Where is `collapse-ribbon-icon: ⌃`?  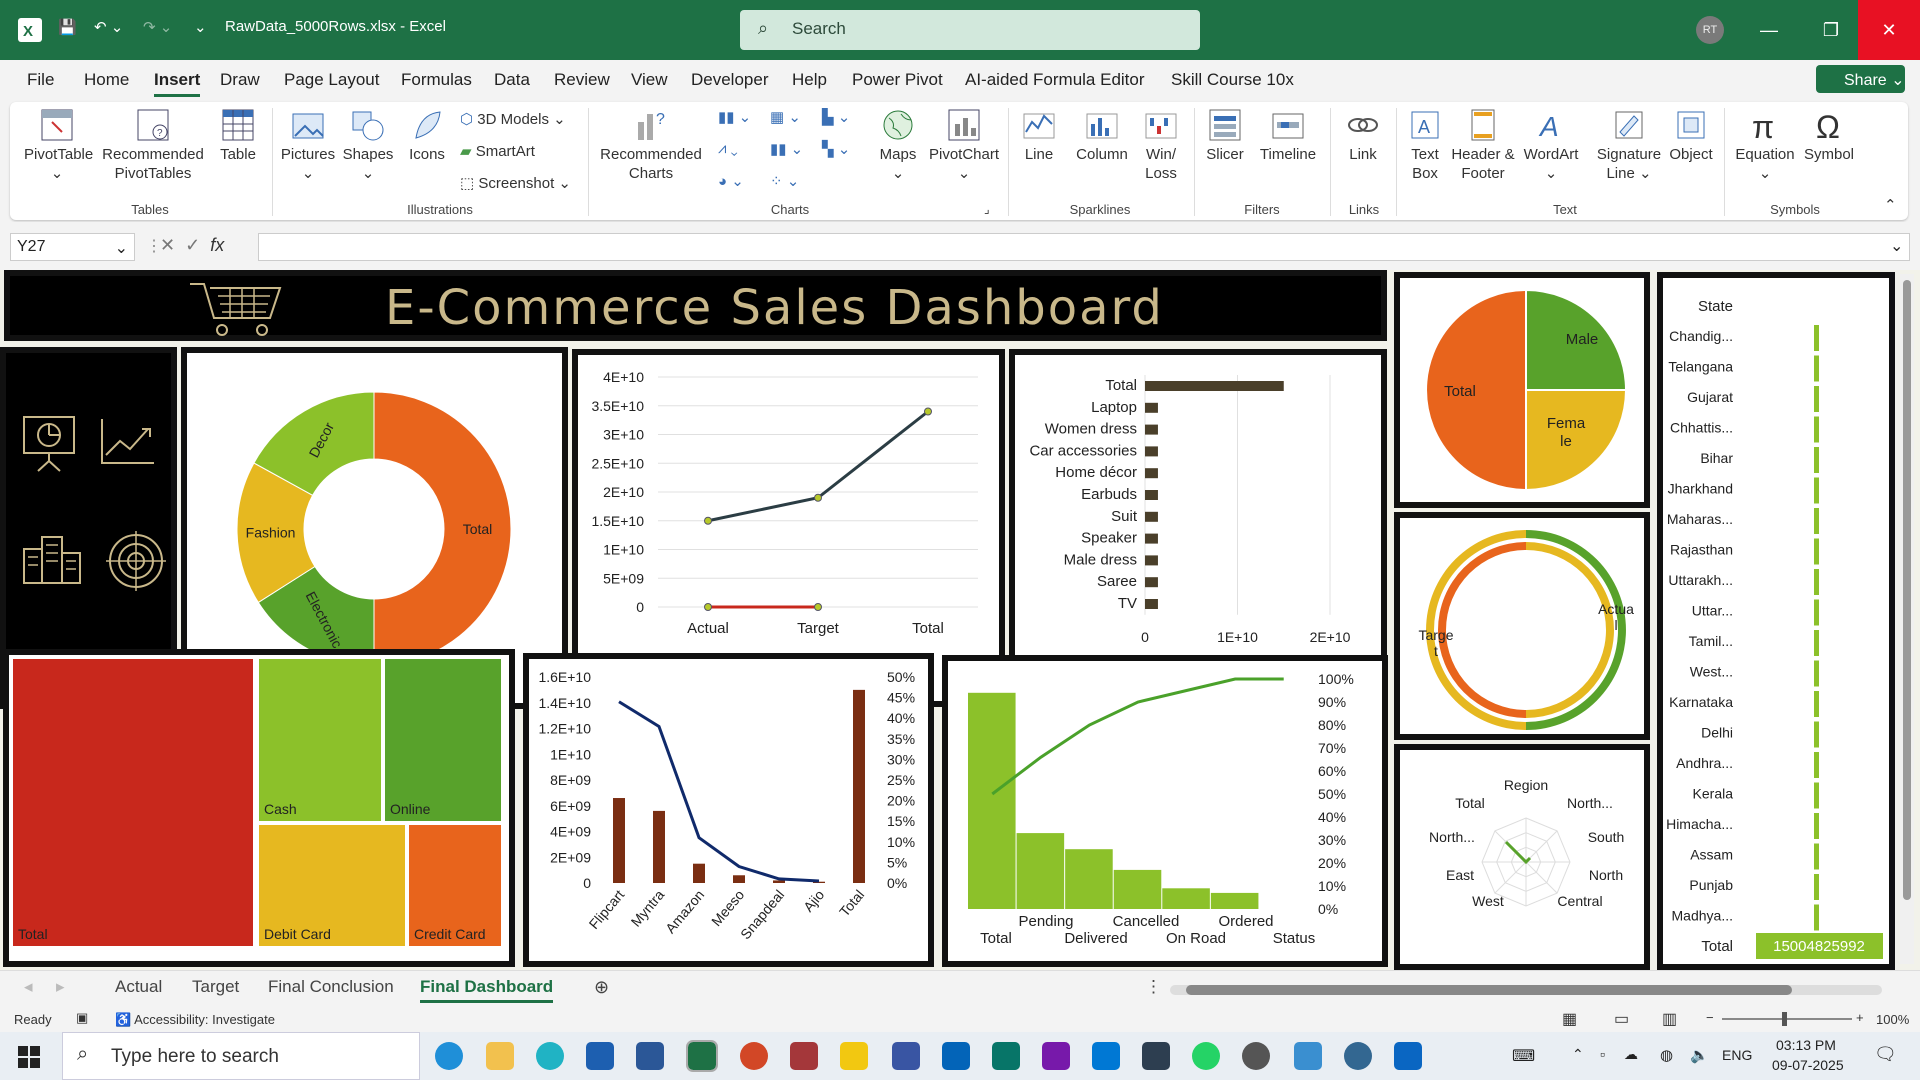
collapse-ribbon-icon: ⌃ is located at coordinates (1890, 205).